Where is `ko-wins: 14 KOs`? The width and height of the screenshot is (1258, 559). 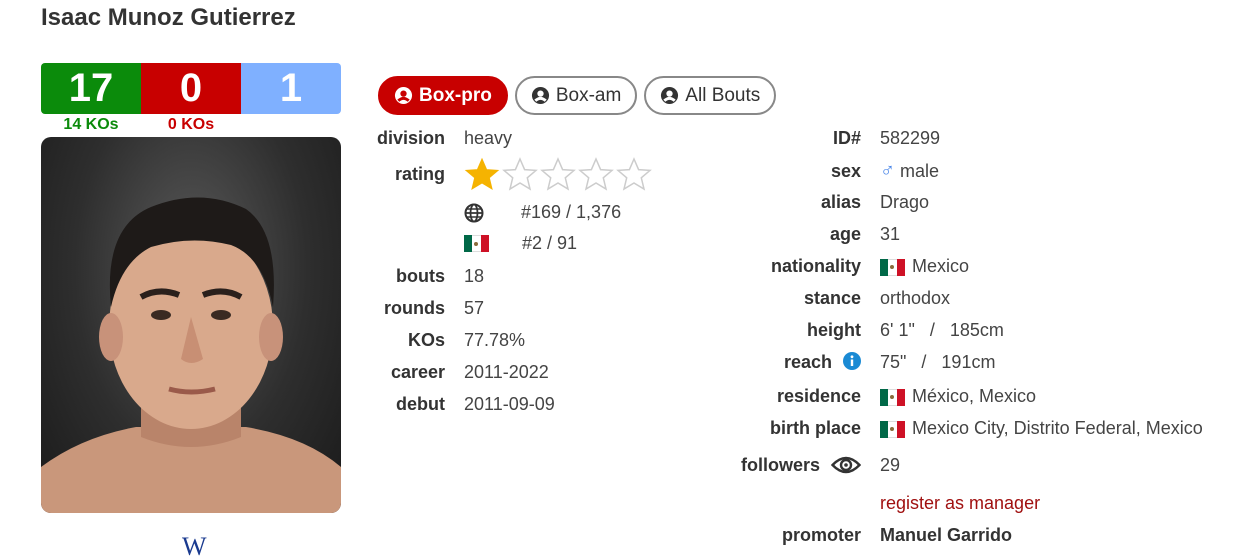
ko-wins: 14 KOs is located at coordinates (91, 124).